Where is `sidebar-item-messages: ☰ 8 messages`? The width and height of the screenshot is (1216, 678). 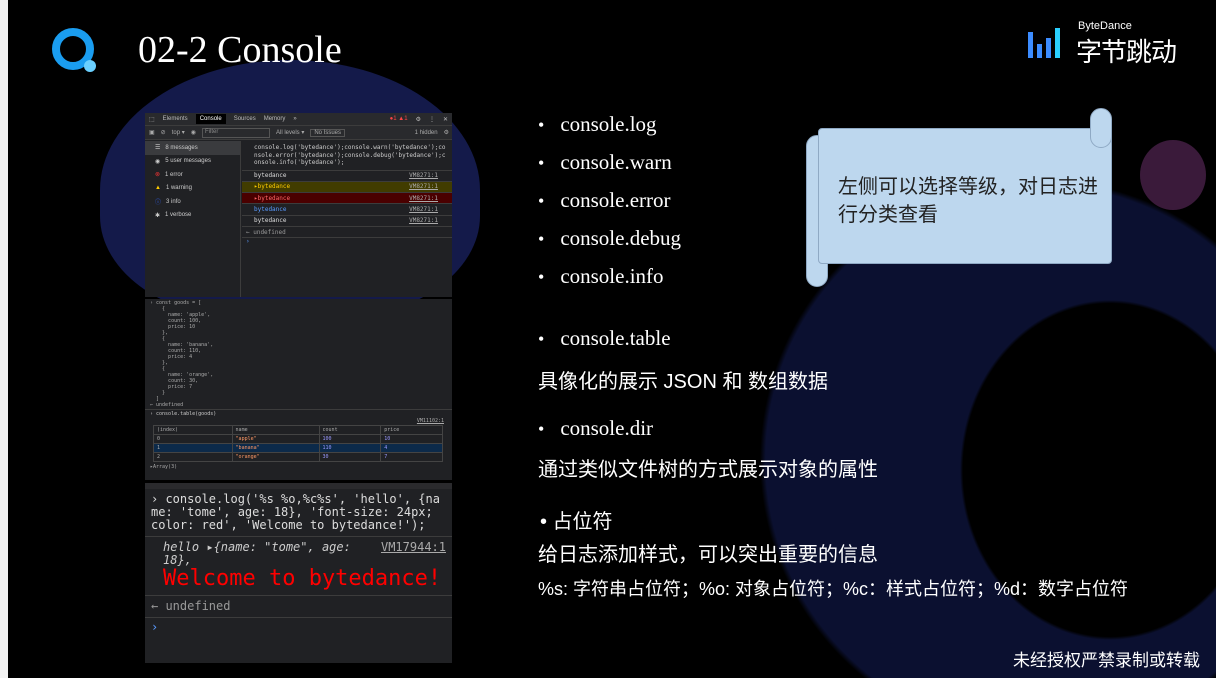 sidebar-item-messages: ☰ 8 messages is located at coordinates (192, 148).